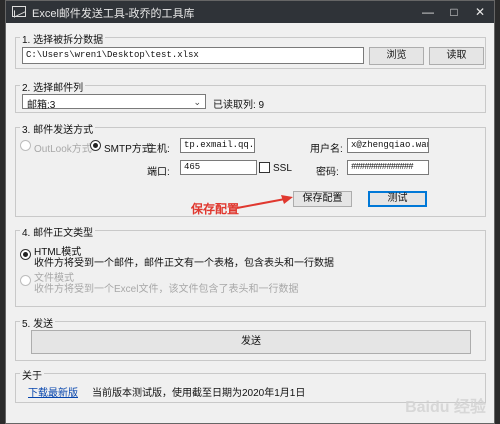 This screenshot has width=500, height=424. What do you see at coordinates (454, 12) in the screenshot?
I see `maximize-icon: □` at bounding box center [454, 12].